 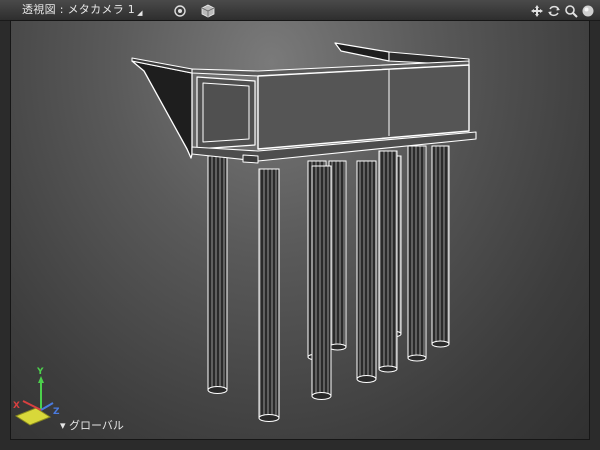 What do you see at coordinates (63, 425) in the screenshot?
I see `dropdown-caret-icon: ▾` at bounding box center [63, 425].